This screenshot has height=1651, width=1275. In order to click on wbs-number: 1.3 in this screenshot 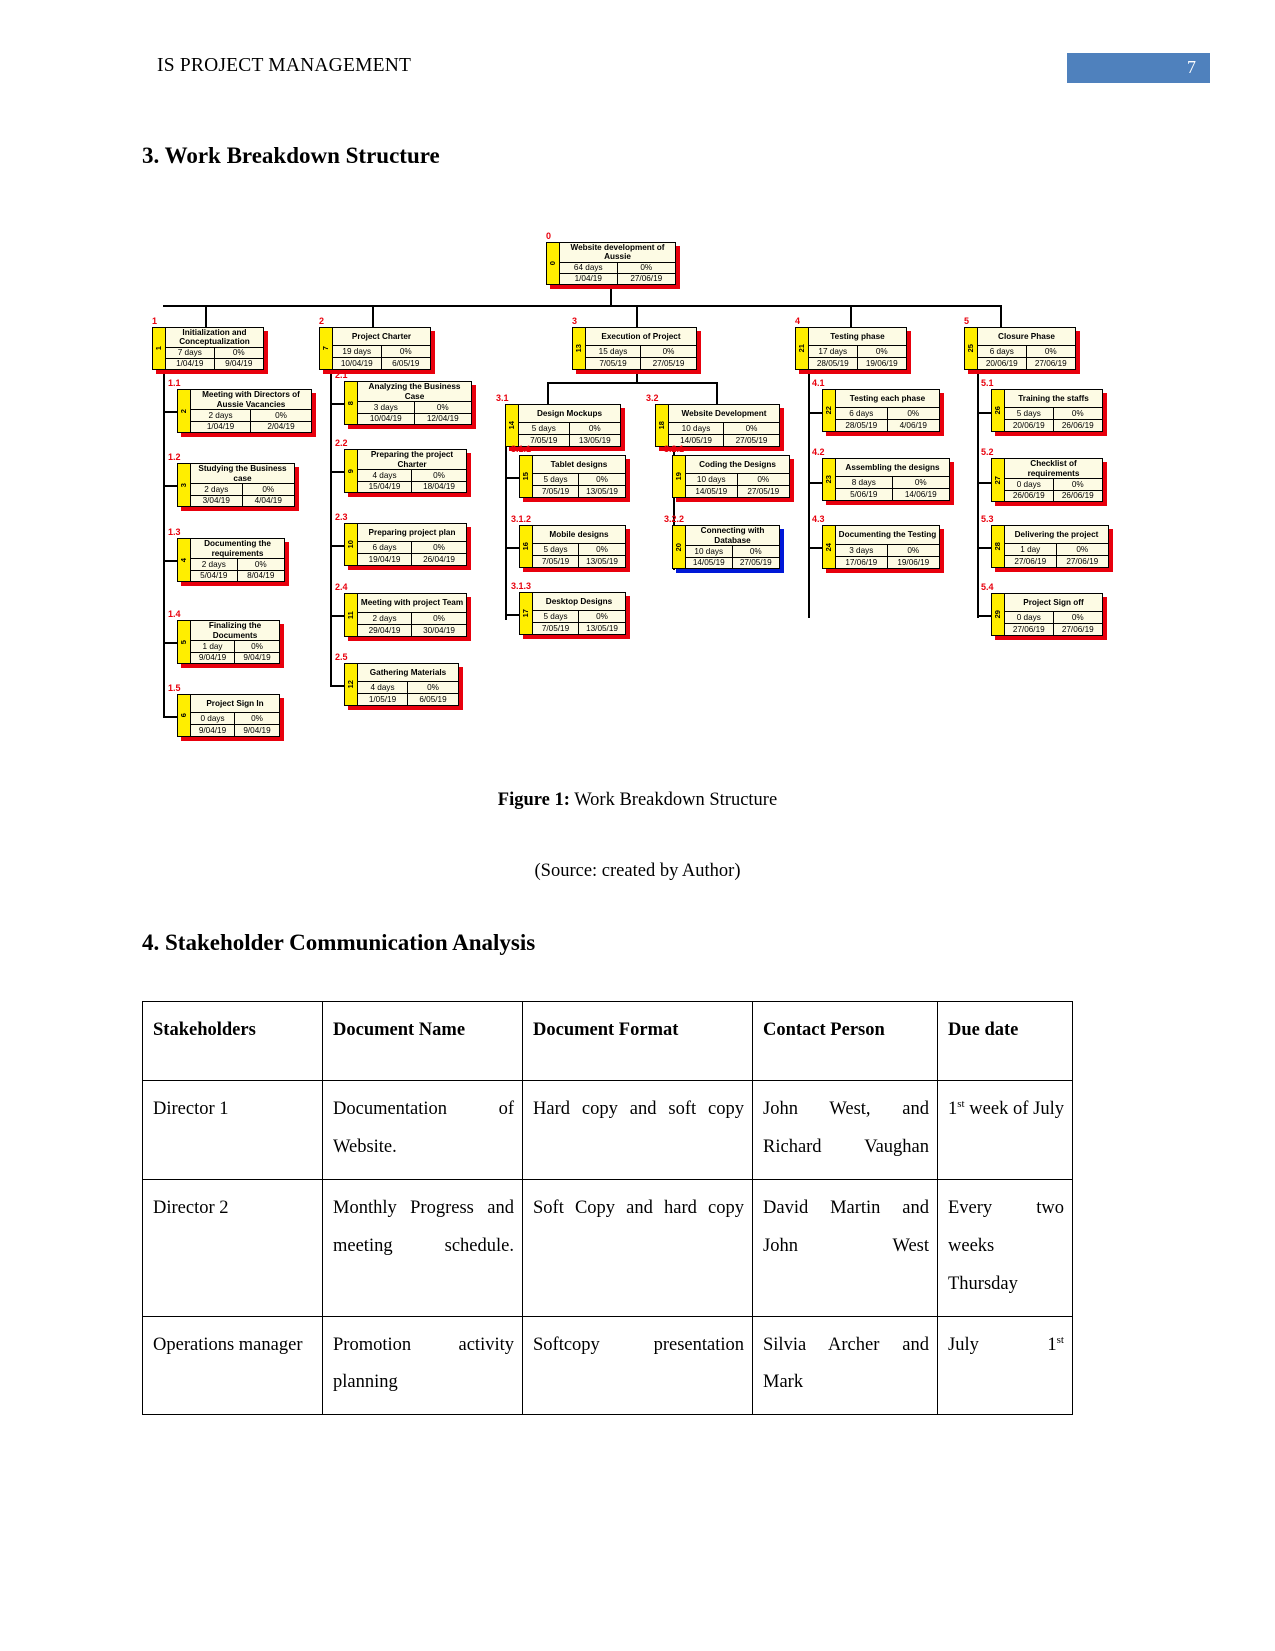, I will do `click(174, 532)`.